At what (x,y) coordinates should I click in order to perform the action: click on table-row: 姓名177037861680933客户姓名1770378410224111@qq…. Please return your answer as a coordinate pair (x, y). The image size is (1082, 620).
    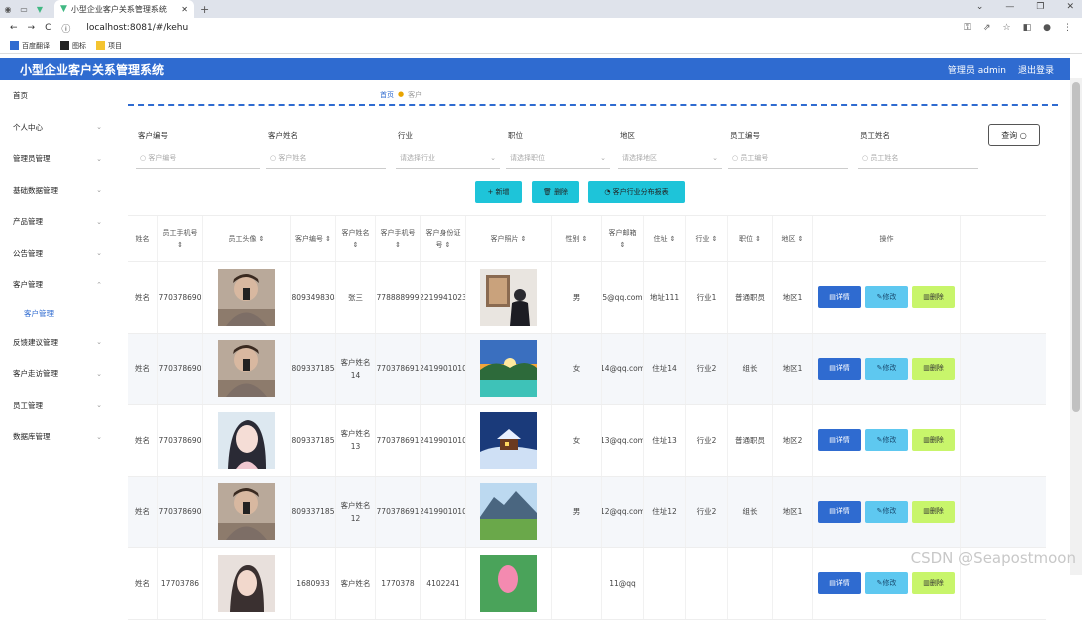
    Looking at the image, I should click on (587, 584).